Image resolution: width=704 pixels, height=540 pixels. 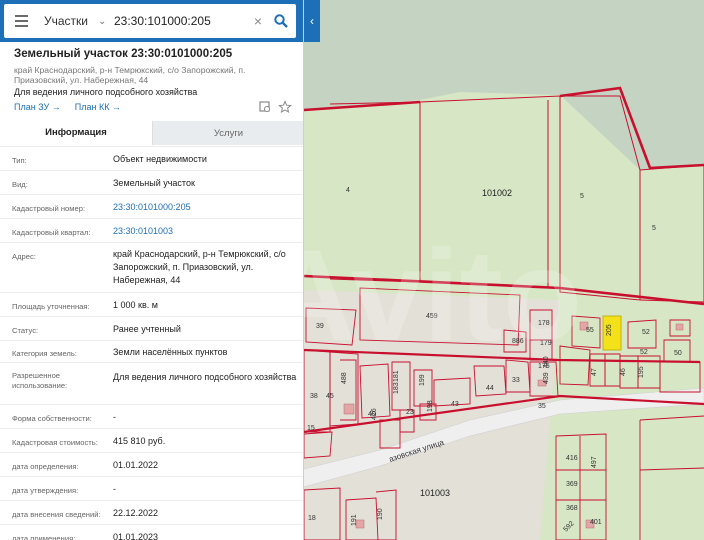 I want to click on map-label: 101002, so click(x=497, y=193).